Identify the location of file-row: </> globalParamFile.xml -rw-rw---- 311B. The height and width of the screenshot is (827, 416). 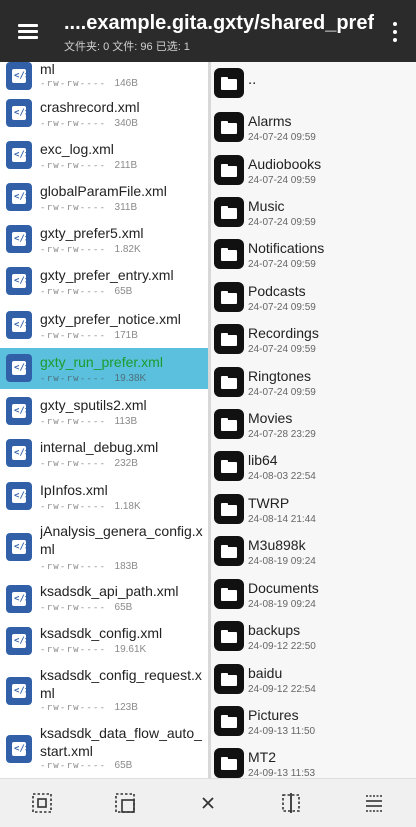
(104, 197).